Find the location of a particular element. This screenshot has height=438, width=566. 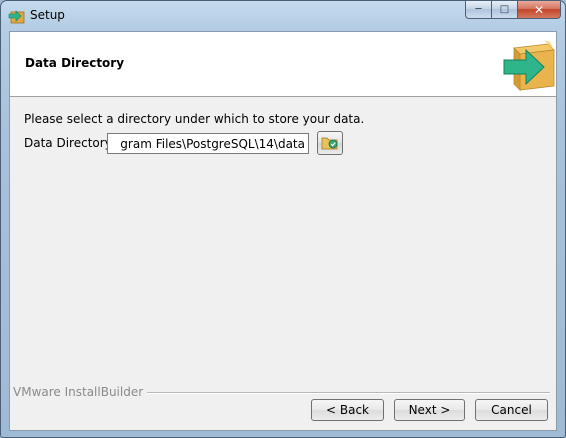

maximize-button: □ is located at coordinates (504, 10).